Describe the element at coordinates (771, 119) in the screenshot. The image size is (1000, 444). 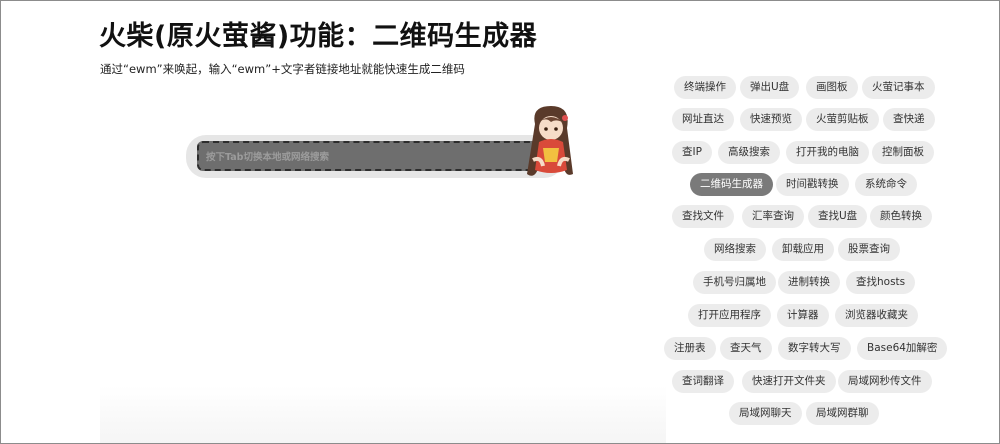
I see `tag-item: 快速预览` at that location.